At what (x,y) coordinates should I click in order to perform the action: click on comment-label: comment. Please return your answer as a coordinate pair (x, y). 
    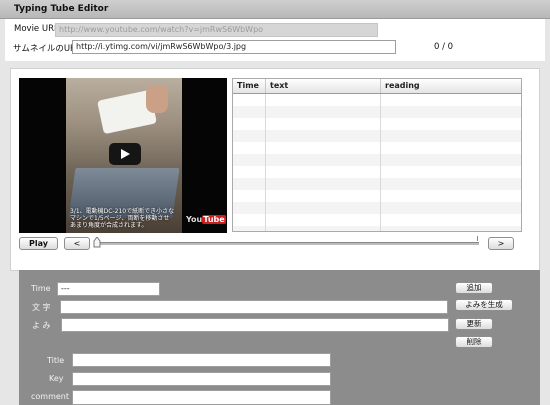
    Looking at the image, I should click on (50, 396).